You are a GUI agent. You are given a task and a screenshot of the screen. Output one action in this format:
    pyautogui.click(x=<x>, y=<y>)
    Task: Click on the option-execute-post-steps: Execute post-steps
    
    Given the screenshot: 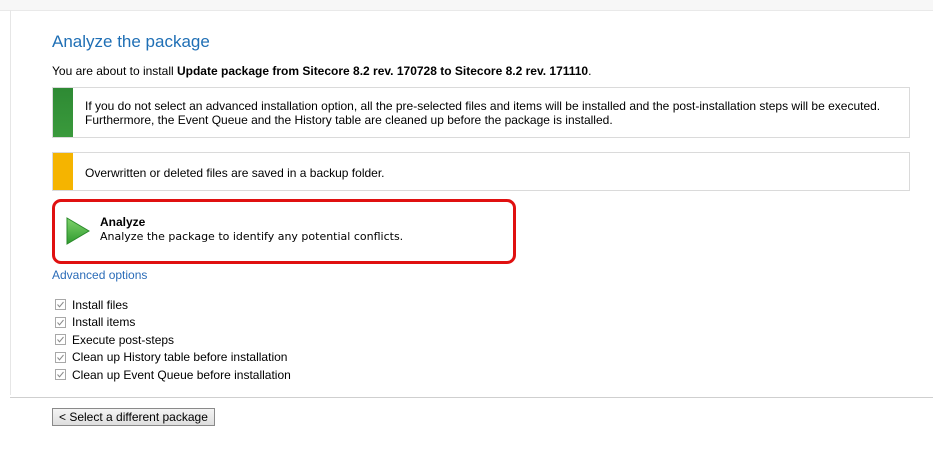 What is the action you would take?
    pyautogui.click(x=173, y=340)
    